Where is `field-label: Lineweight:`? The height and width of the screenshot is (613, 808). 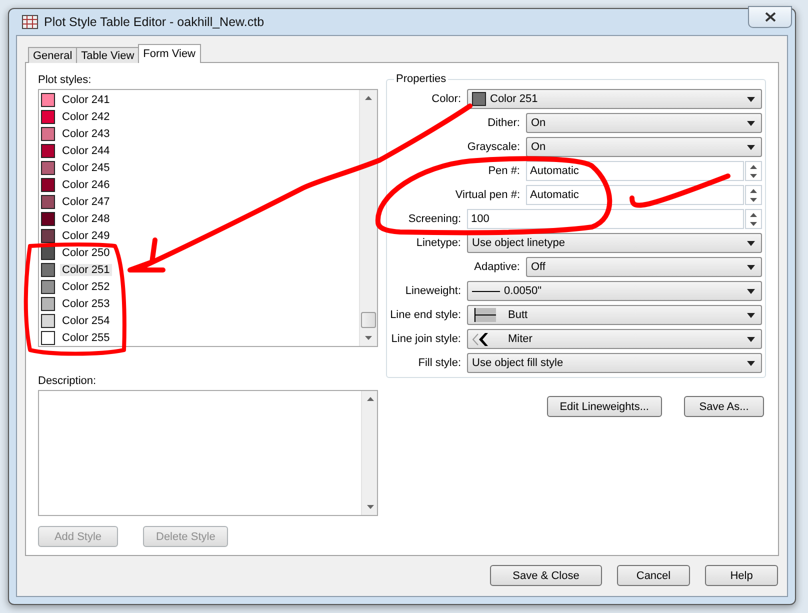 field-label: Lineweight: is located at coordinates (433, 291).